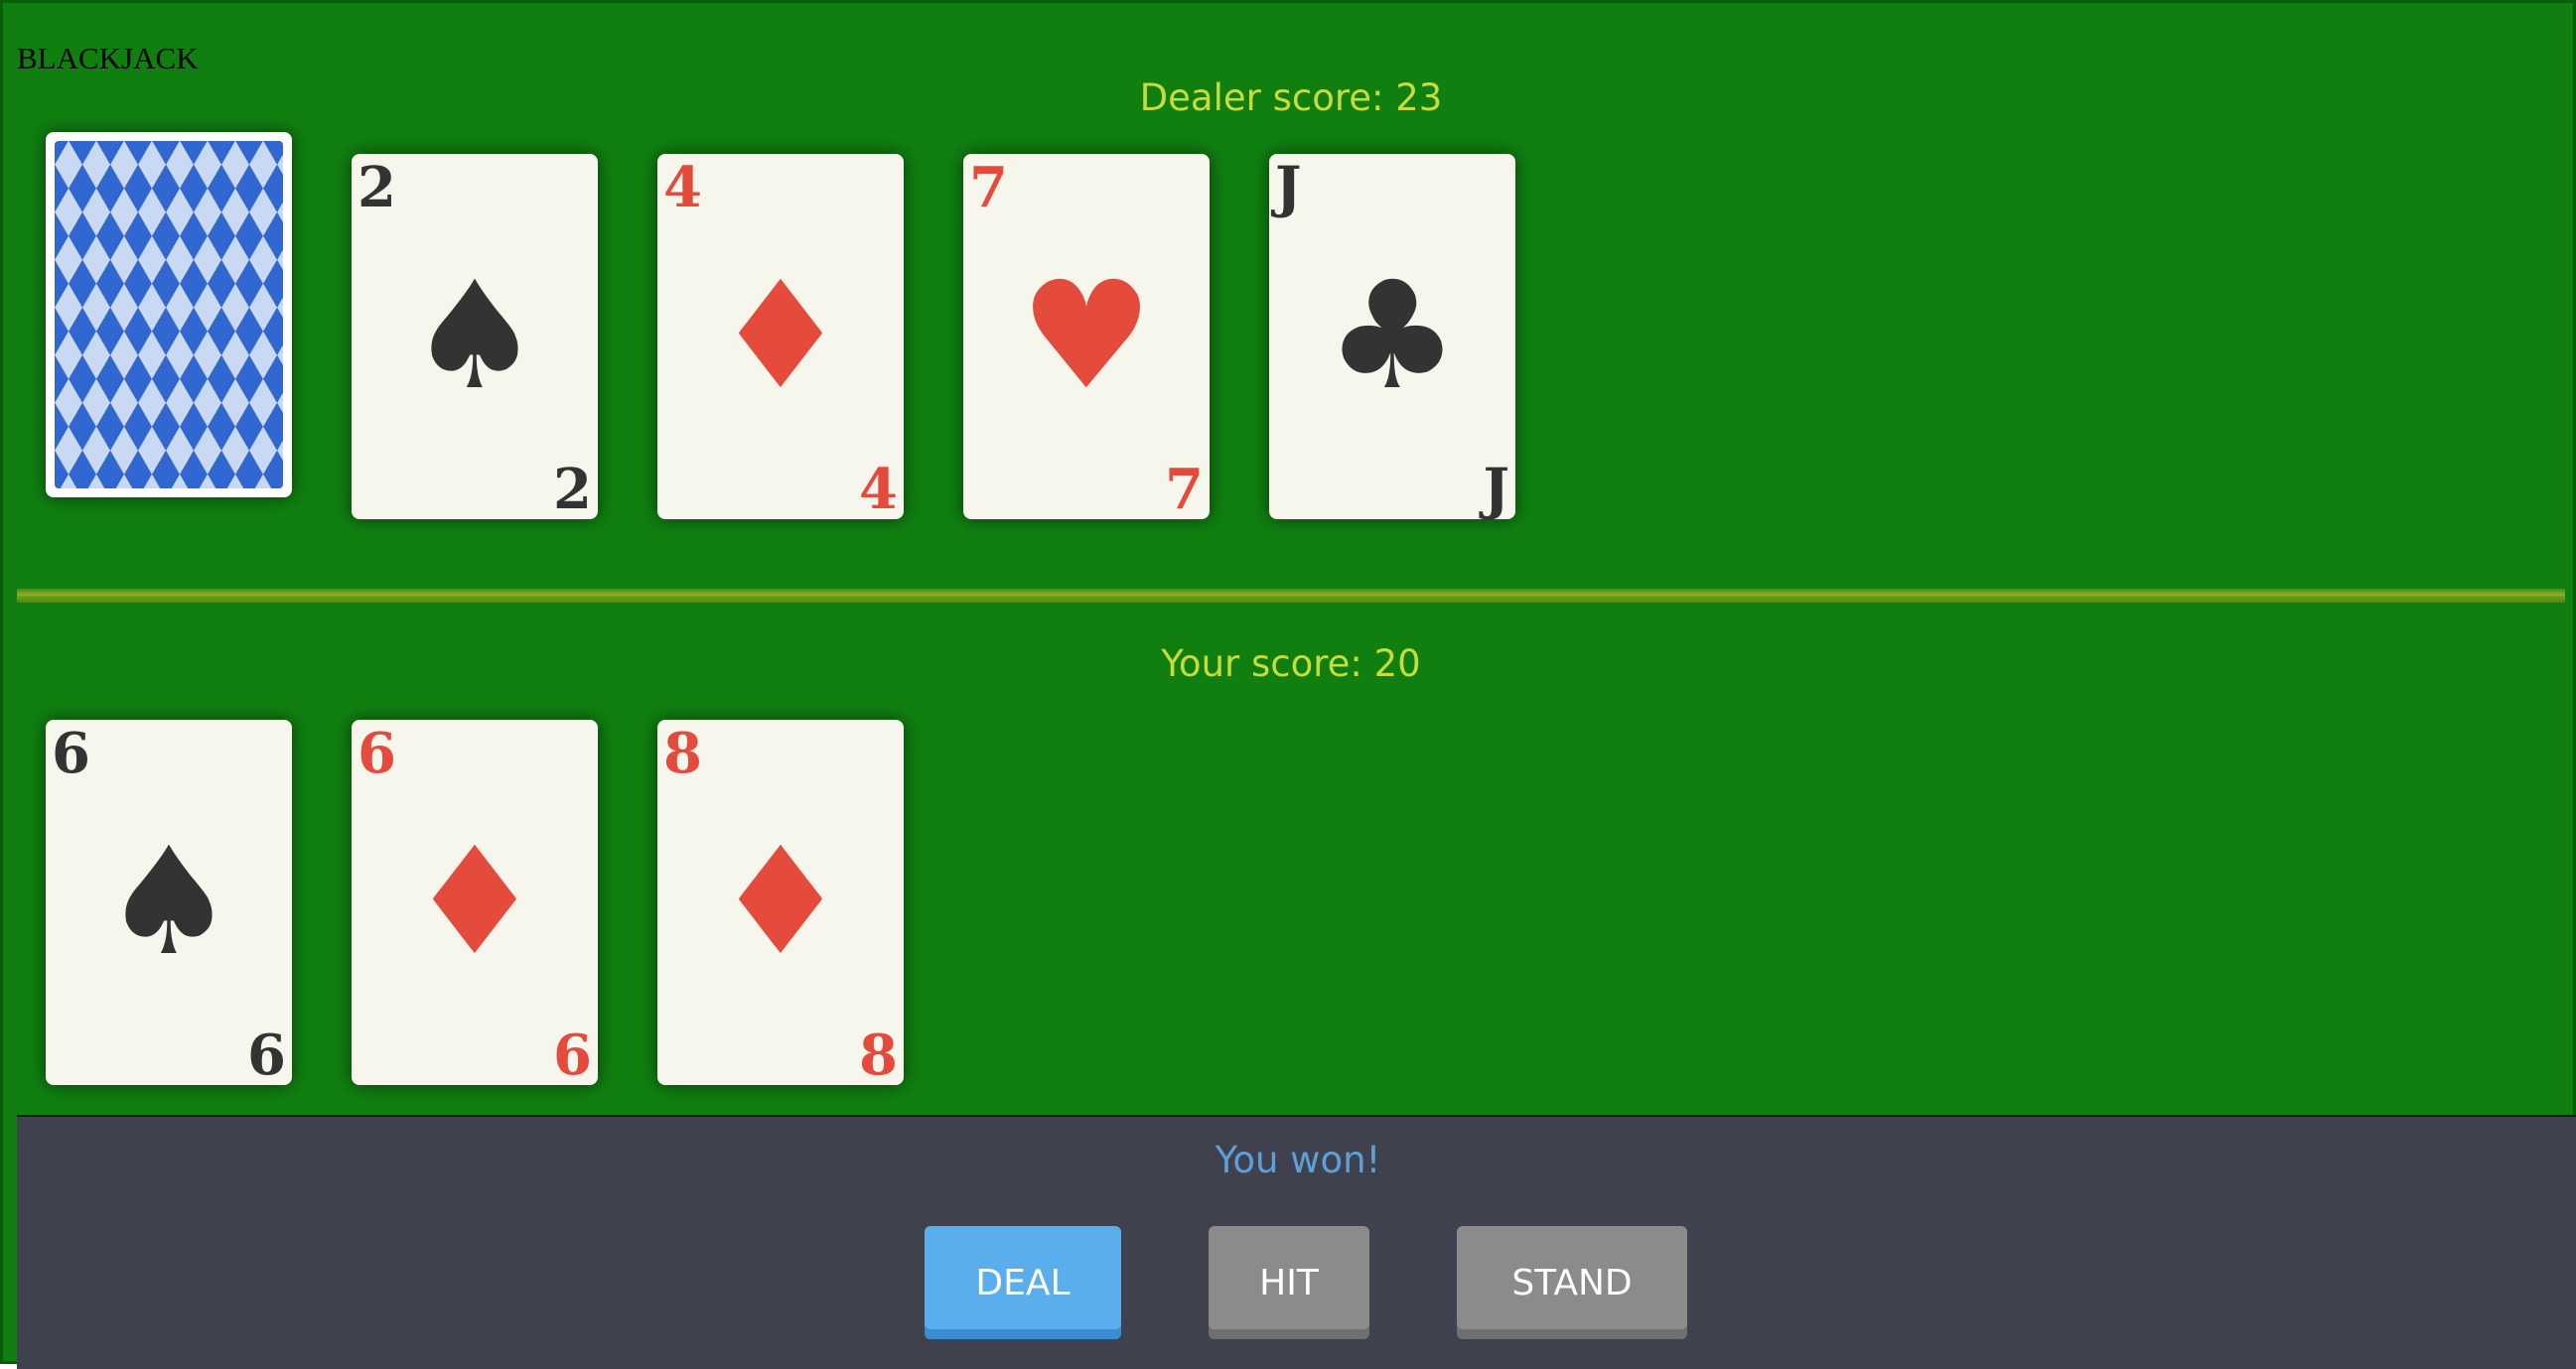 Image resolution: width=2576 pixels, height=1369 pixels. I want to click on stand-button: STAND, so click(1572, 1282).